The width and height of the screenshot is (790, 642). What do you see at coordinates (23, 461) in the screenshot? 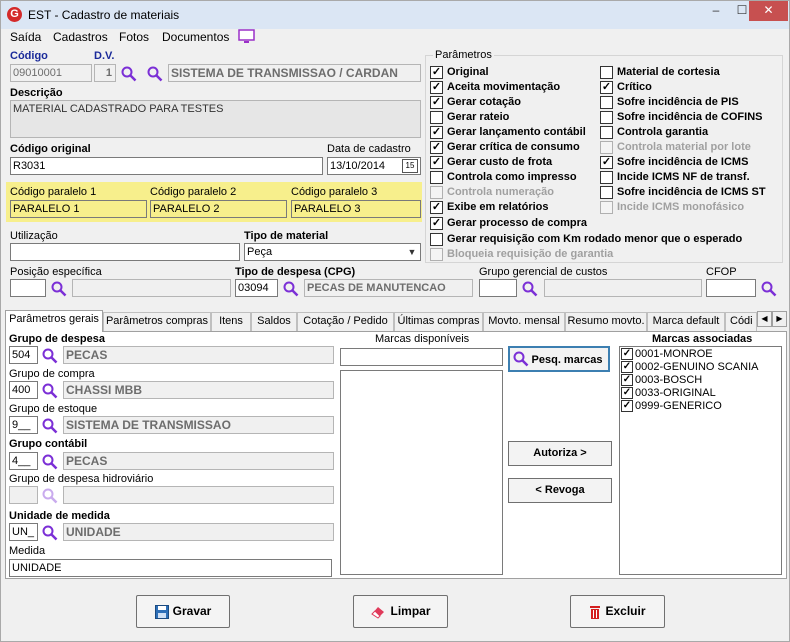
I see `grupo-contabil-code-field: 4__` at bounding box center [23, 461].